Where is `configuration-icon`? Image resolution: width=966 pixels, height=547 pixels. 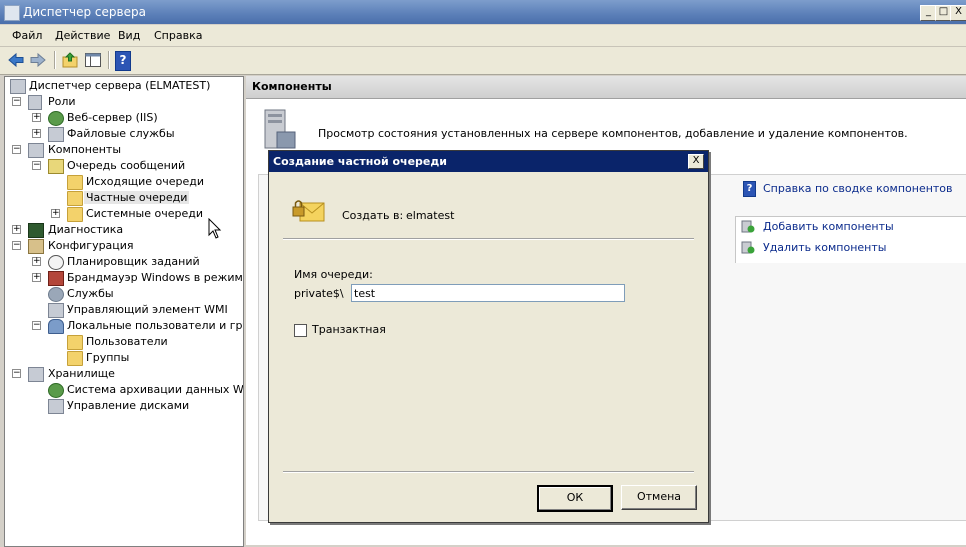 configuration-icon is located at coordinates (36, 246).